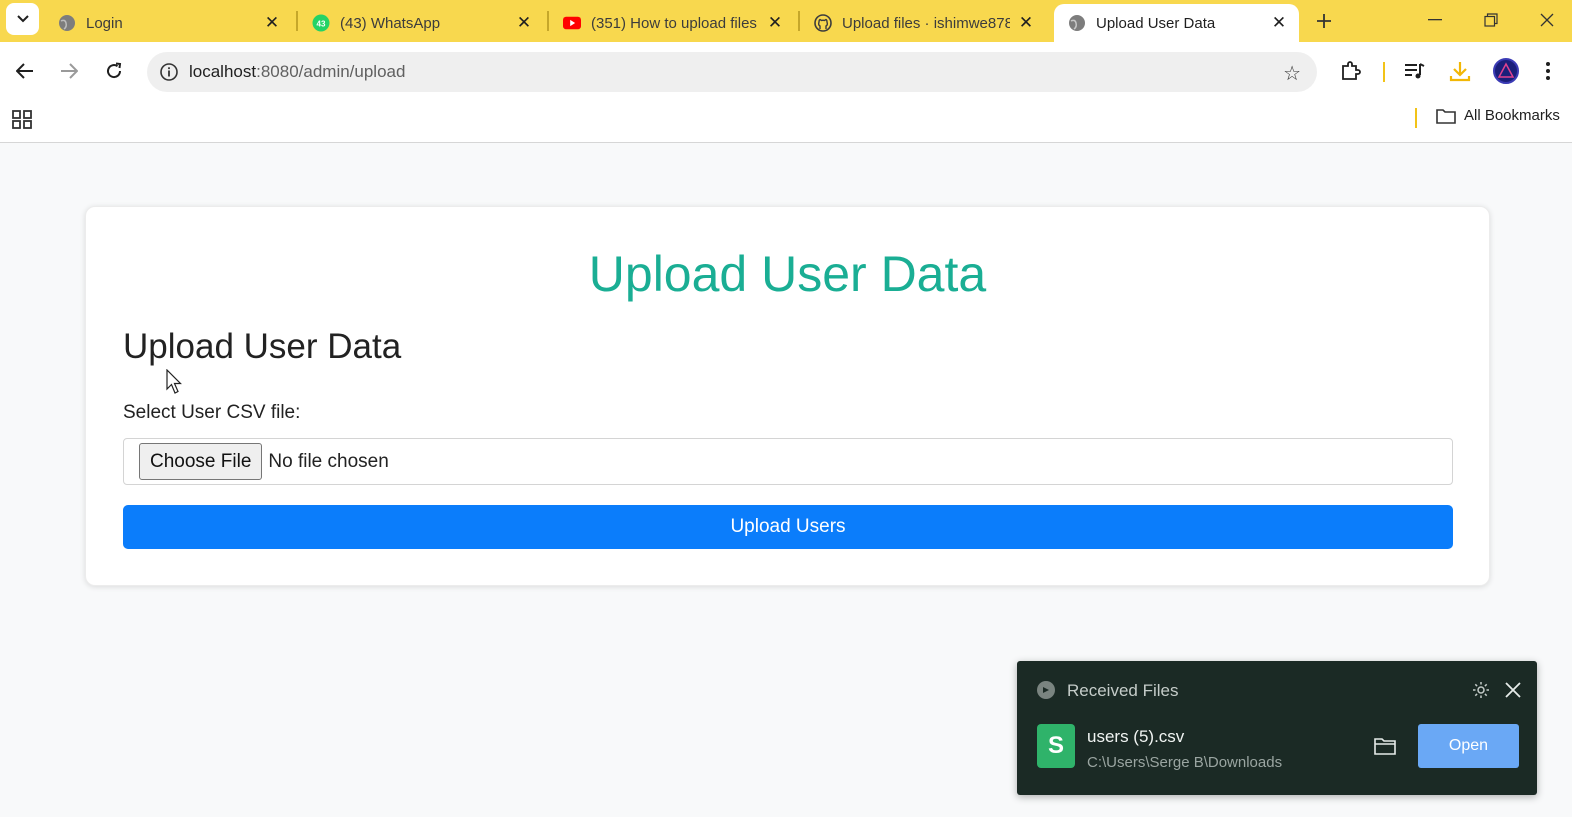 This screenshot has width=1572, height=817. Describe the element at coordinates (331, 71) in the screenshot. I see `url-path: :8080/admin/upload` at that location.